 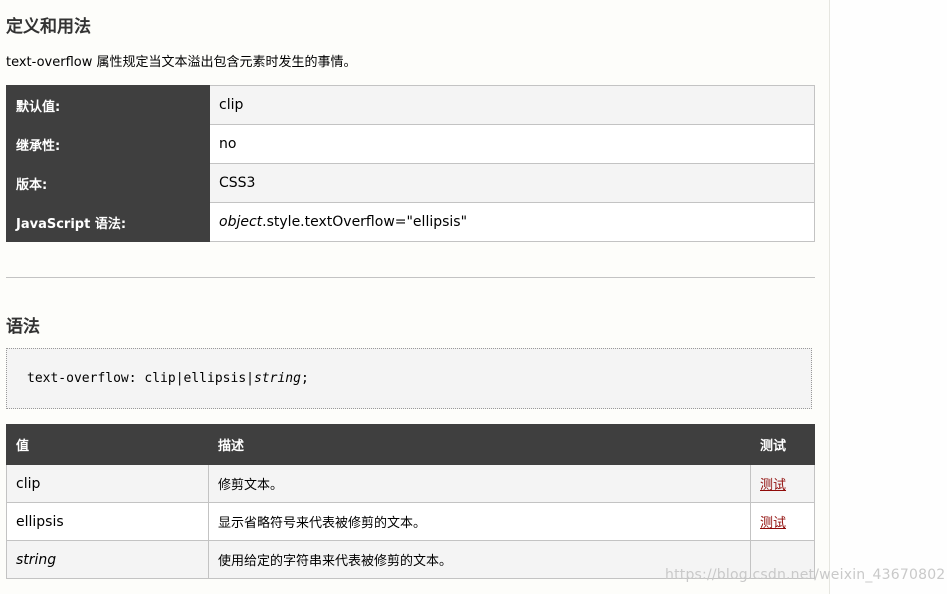 What do you see at coordinates (805, 575) in the screenshot?
I see `watermark-text: https://blog.csdn.net/weixin_43670802` at bounding box center [805, 575].